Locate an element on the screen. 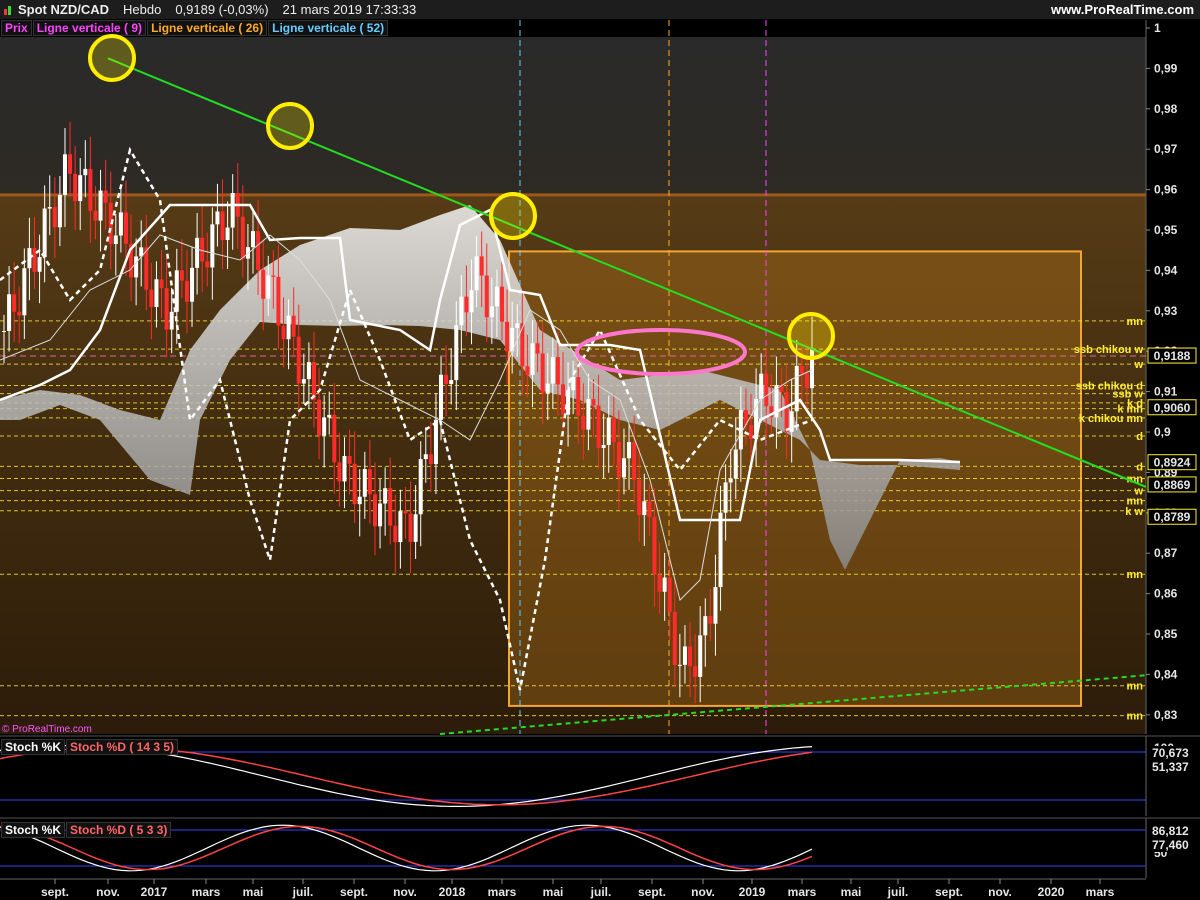 The height and width of the screenshot is (900, 1200). stoch-k-value: 86,812 is located at coordinates (1170, 831).